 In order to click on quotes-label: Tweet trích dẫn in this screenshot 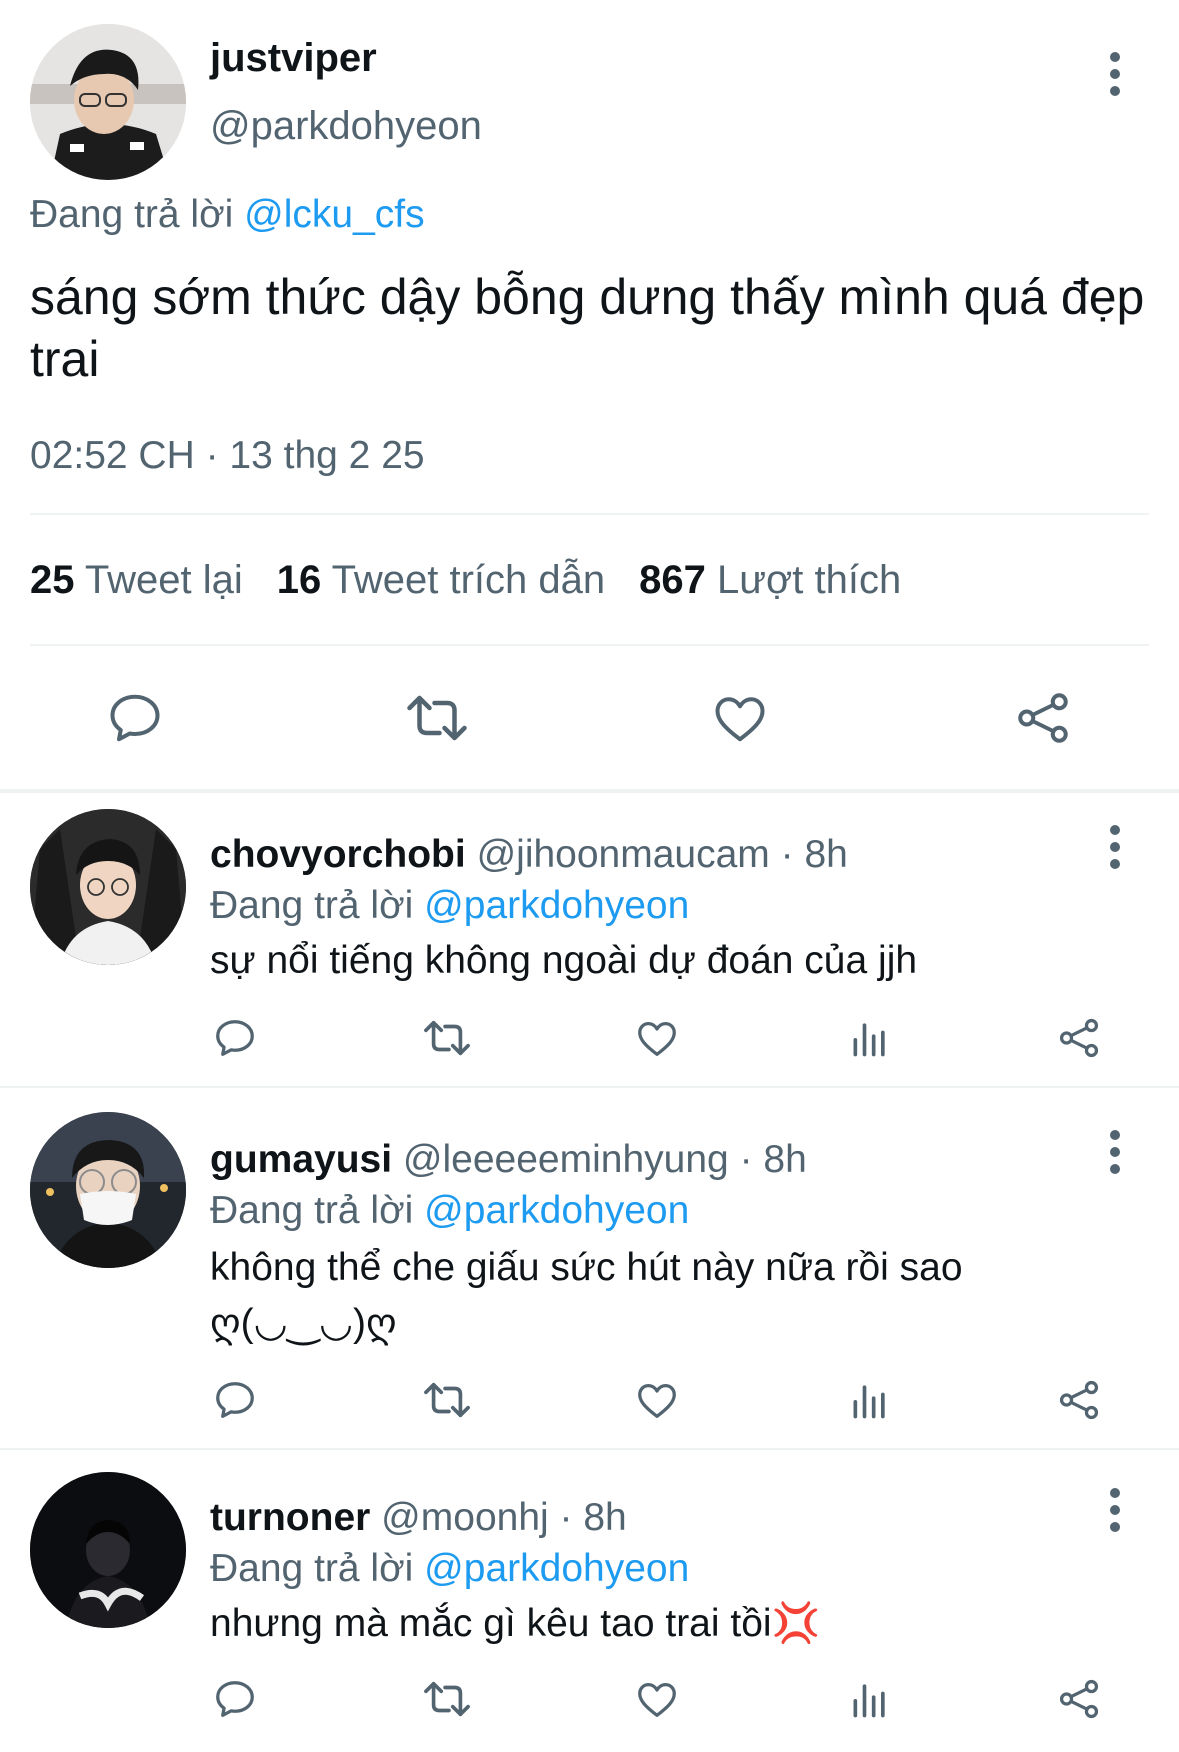, I will do `click(468, 580)`.